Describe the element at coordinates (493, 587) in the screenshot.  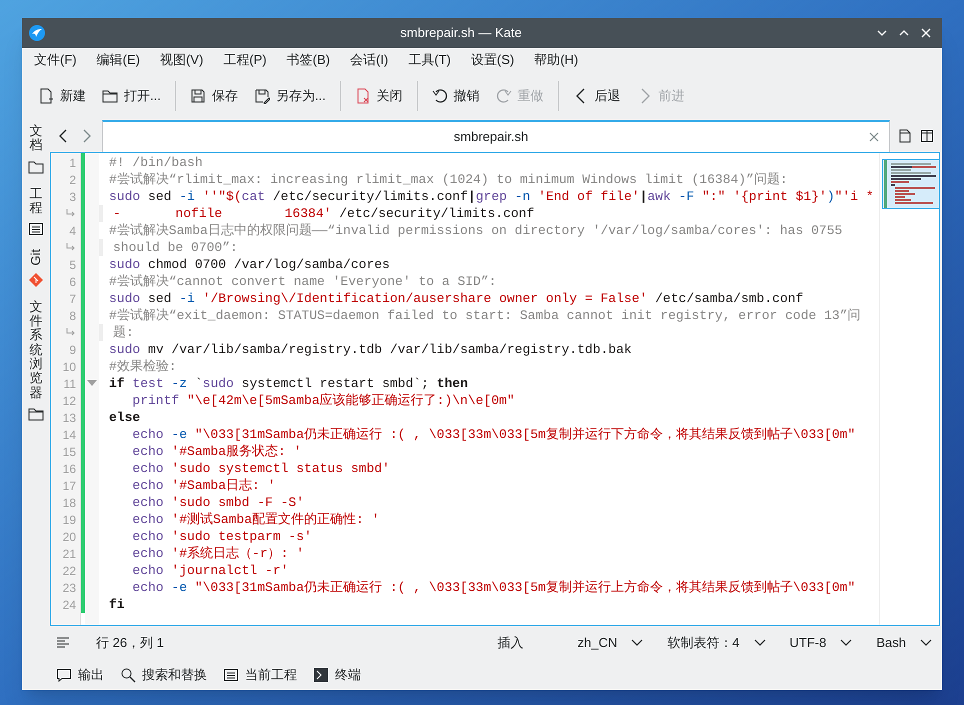
I see `code-line: echo -e "\033[31mSamba仍未正确运行 :( , \033[33m\033[5m复制并运行上方命令，将其结果反馈到帖子\033[0m"` at that location.